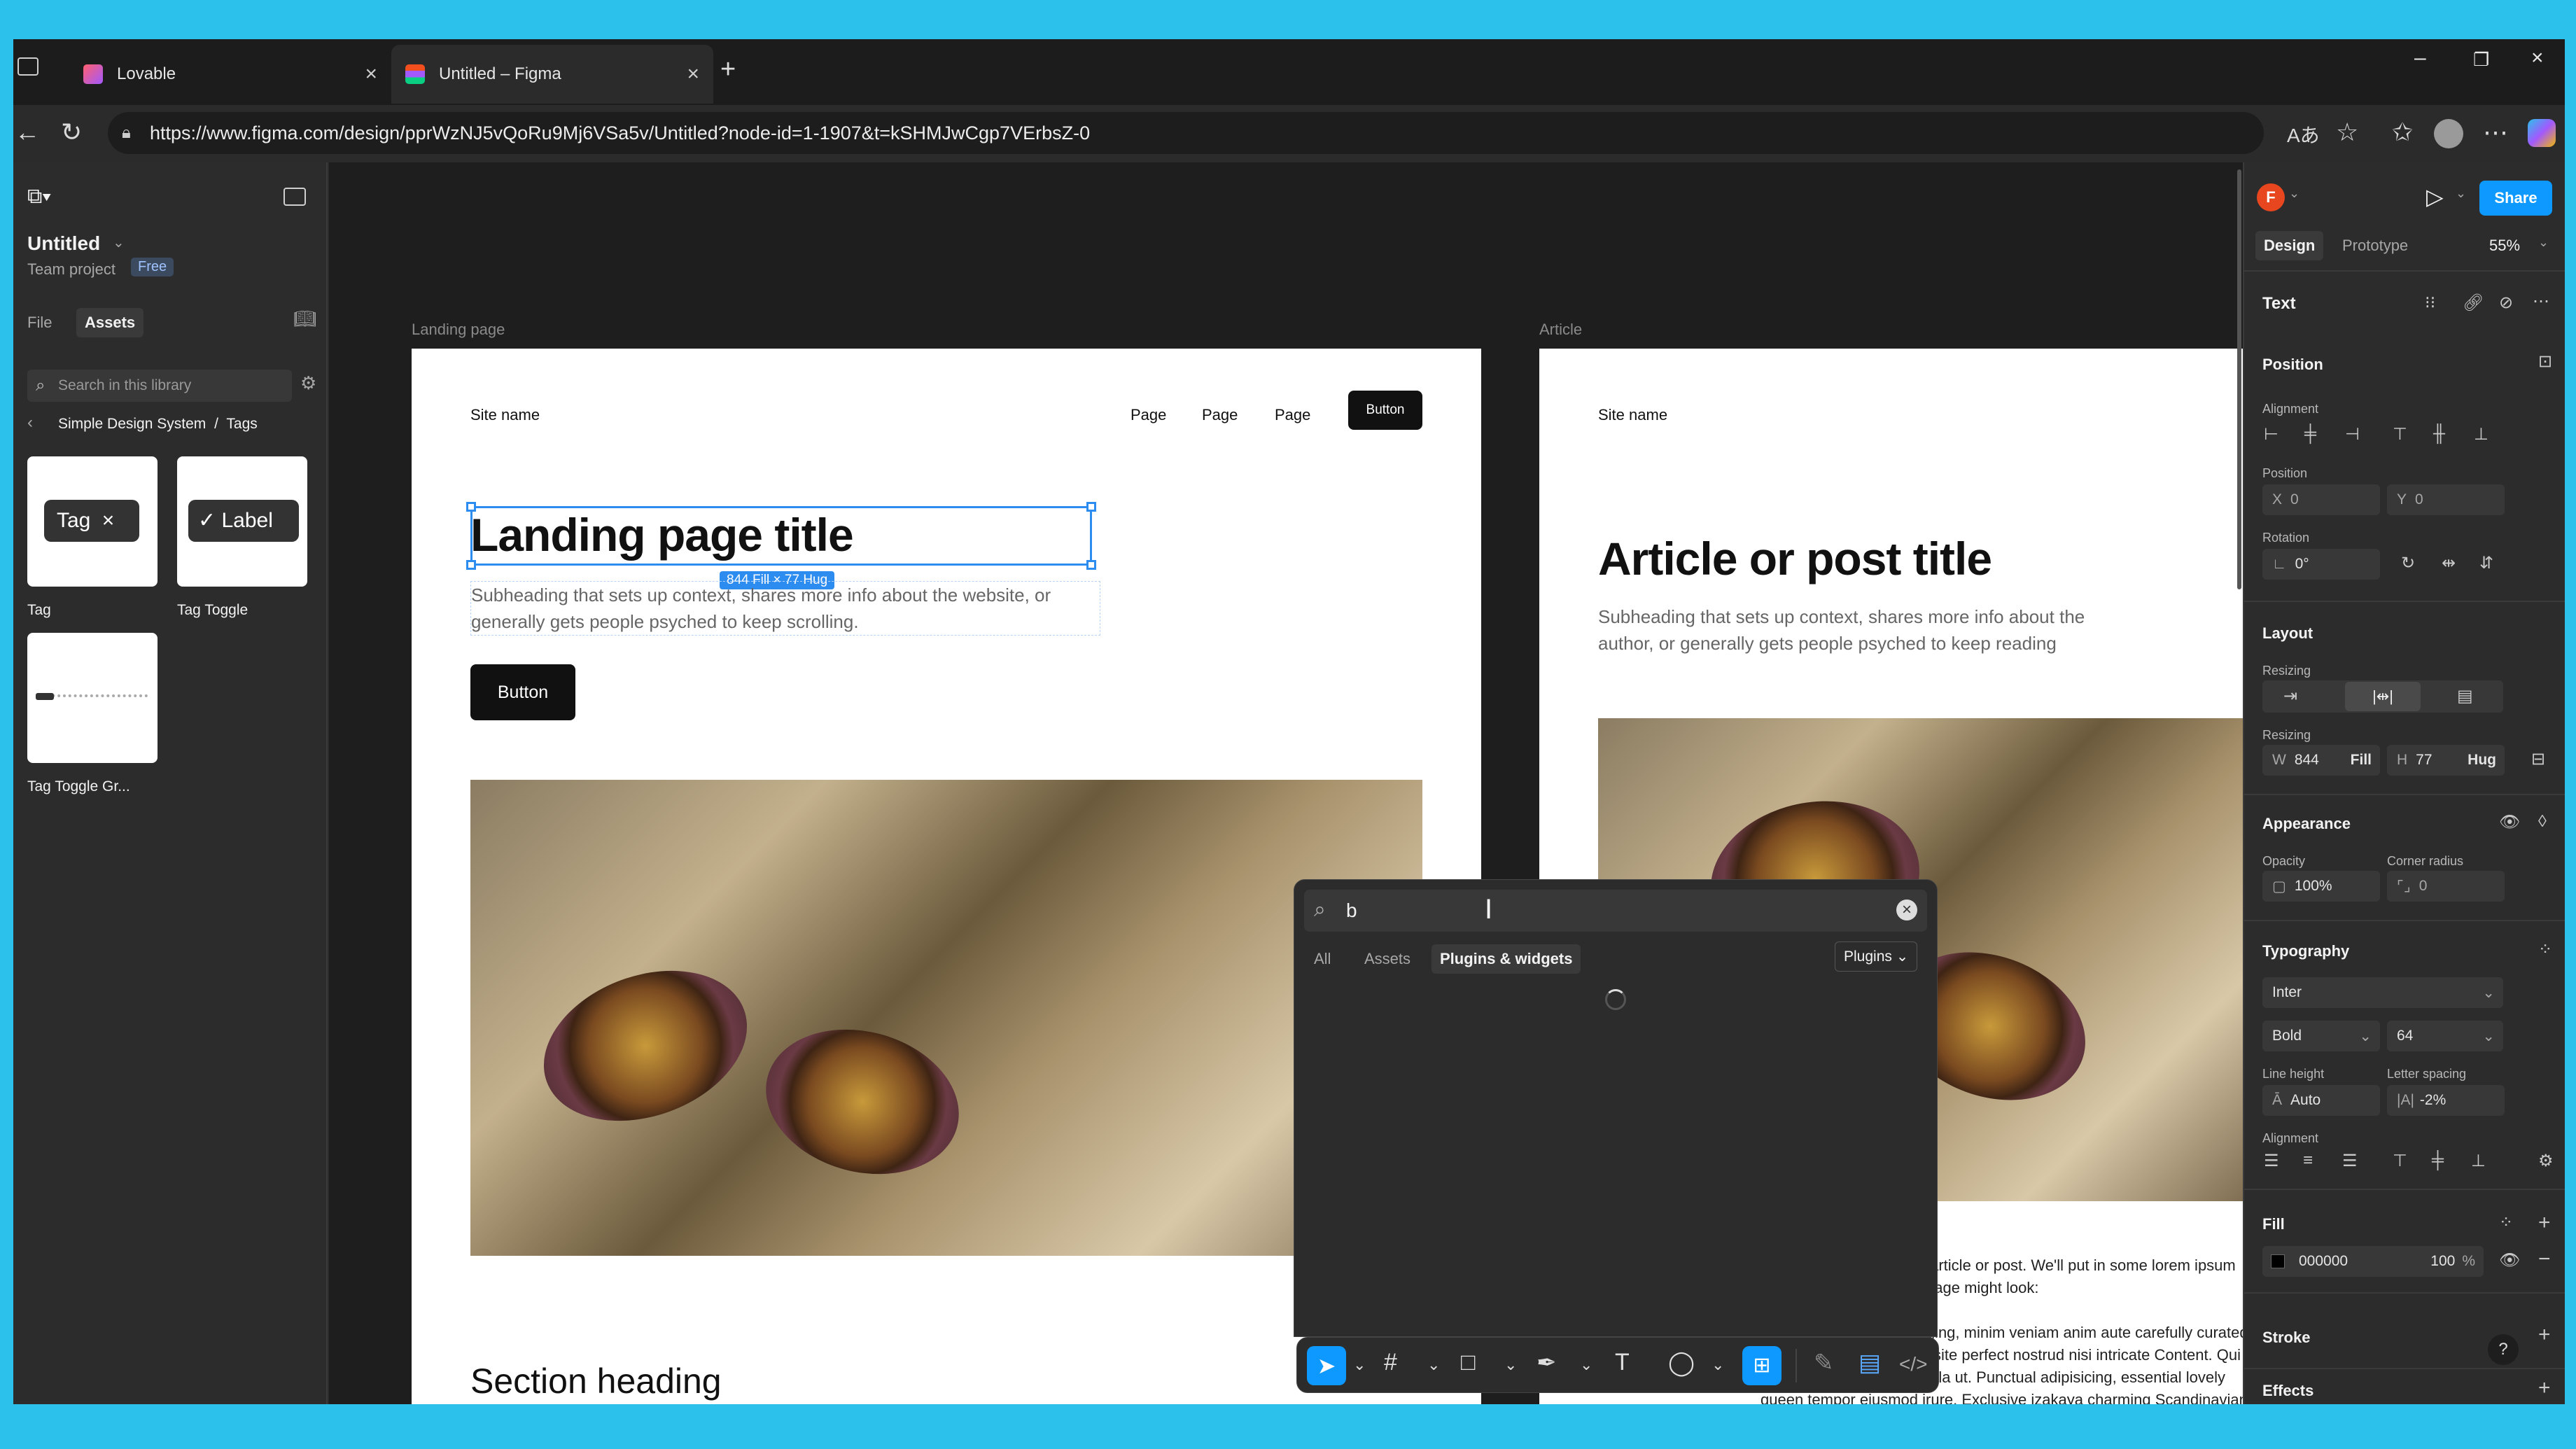  What do you see at coordinates (596, 1381) in the screenshot?
I see `section-heading: Section heading` at bounding box center [596, 1381].